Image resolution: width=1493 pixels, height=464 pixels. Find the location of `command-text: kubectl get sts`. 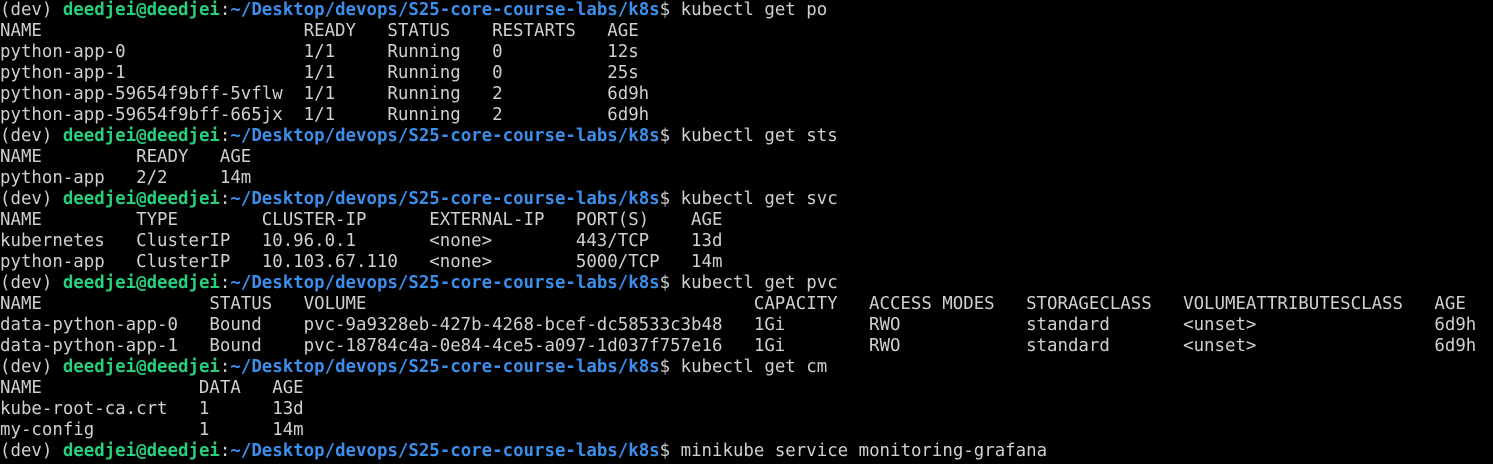

command-text: kubectl get sts is located at coordinates (759, 136).